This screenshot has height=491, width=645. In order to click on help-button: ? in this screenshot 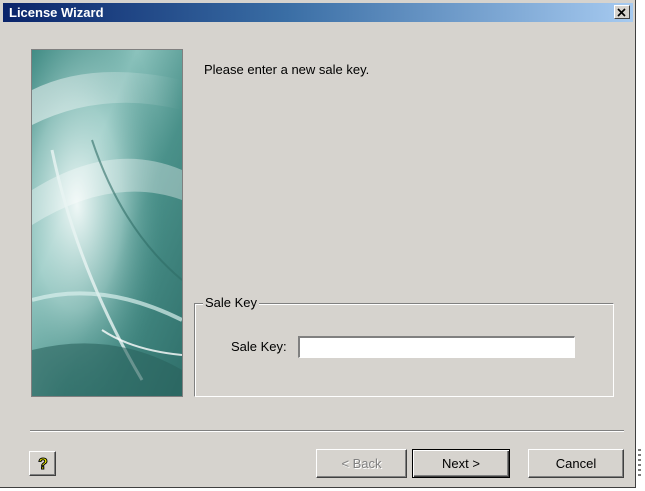, I will do `click(42, 463)`.